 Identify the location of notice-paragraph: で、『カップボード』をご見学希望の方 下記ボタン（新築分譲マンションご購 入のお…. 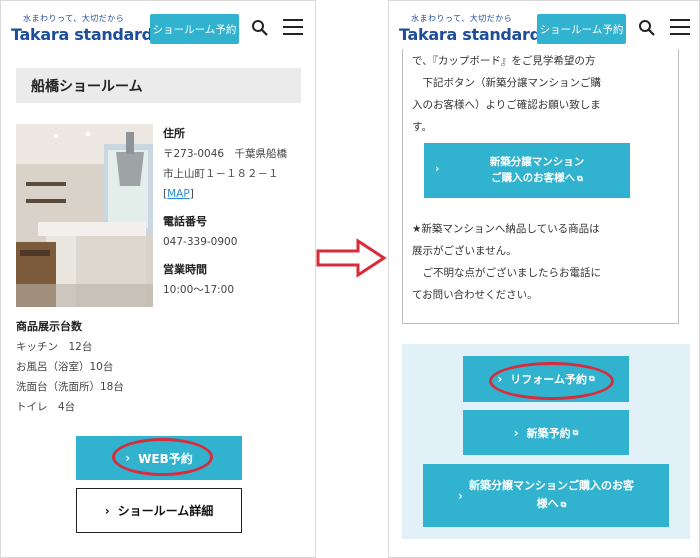
(544, 94).